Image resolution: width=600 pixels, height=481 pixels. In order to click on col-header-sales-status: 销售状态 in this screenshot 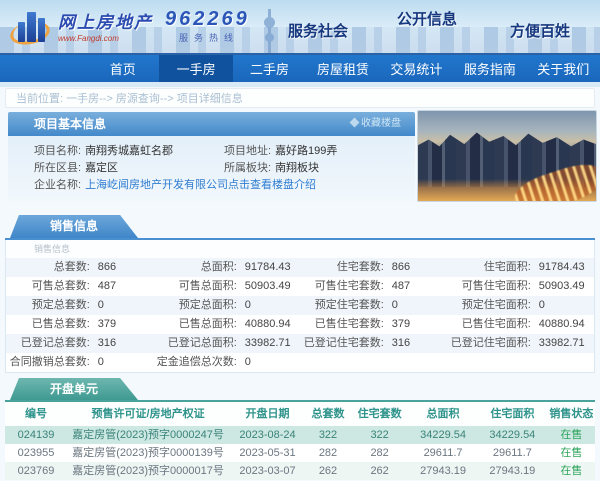, I will do `click(571, 414)`.